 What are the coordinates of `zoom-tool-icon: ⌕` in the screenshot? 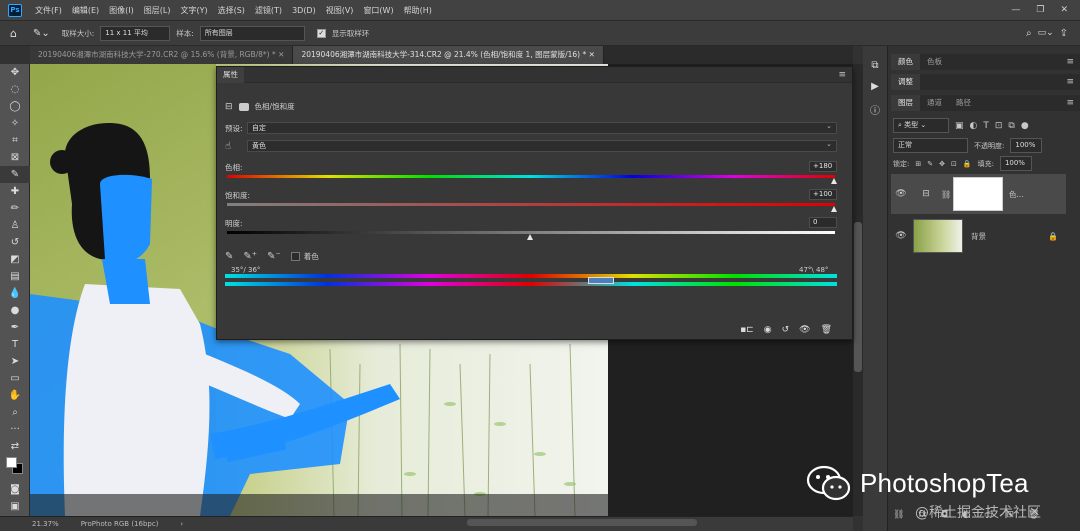 It's located at (15, 412).